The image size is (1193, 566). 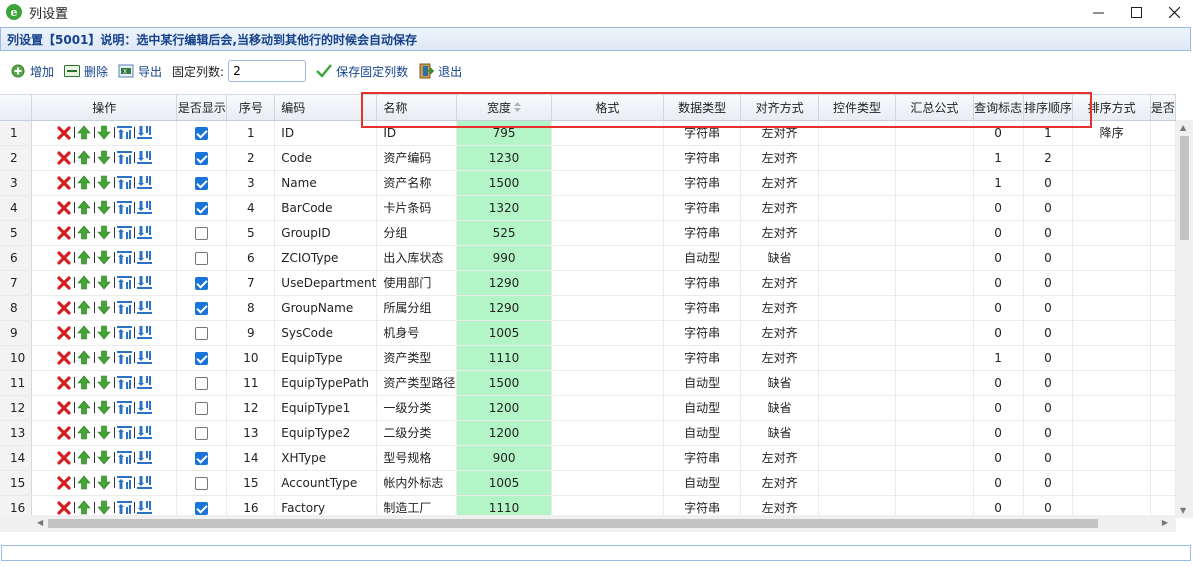 What do you see at coordinates (202, 108) in the screenshot?
I see `header-visible: 是否显示` at bounding box center [202, 108].